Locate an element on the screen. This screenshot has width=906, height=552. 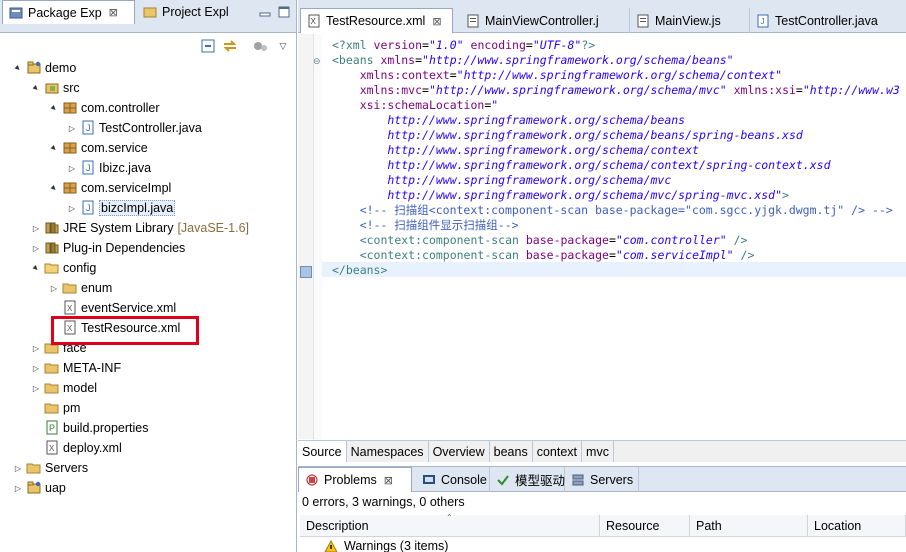
tab-console: Console is located at coordinates (453, 479).